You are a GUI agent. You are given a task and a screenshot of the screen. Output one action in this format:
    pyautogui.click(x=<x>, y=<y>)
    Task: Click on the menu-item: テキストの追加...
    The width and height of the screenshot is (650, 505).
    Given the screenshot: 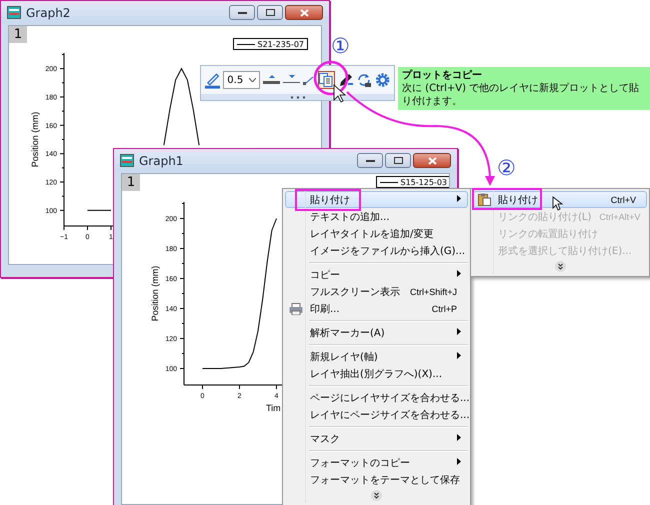 What is the action you would take?
    pyautogui.click(x=376, y=216)
    